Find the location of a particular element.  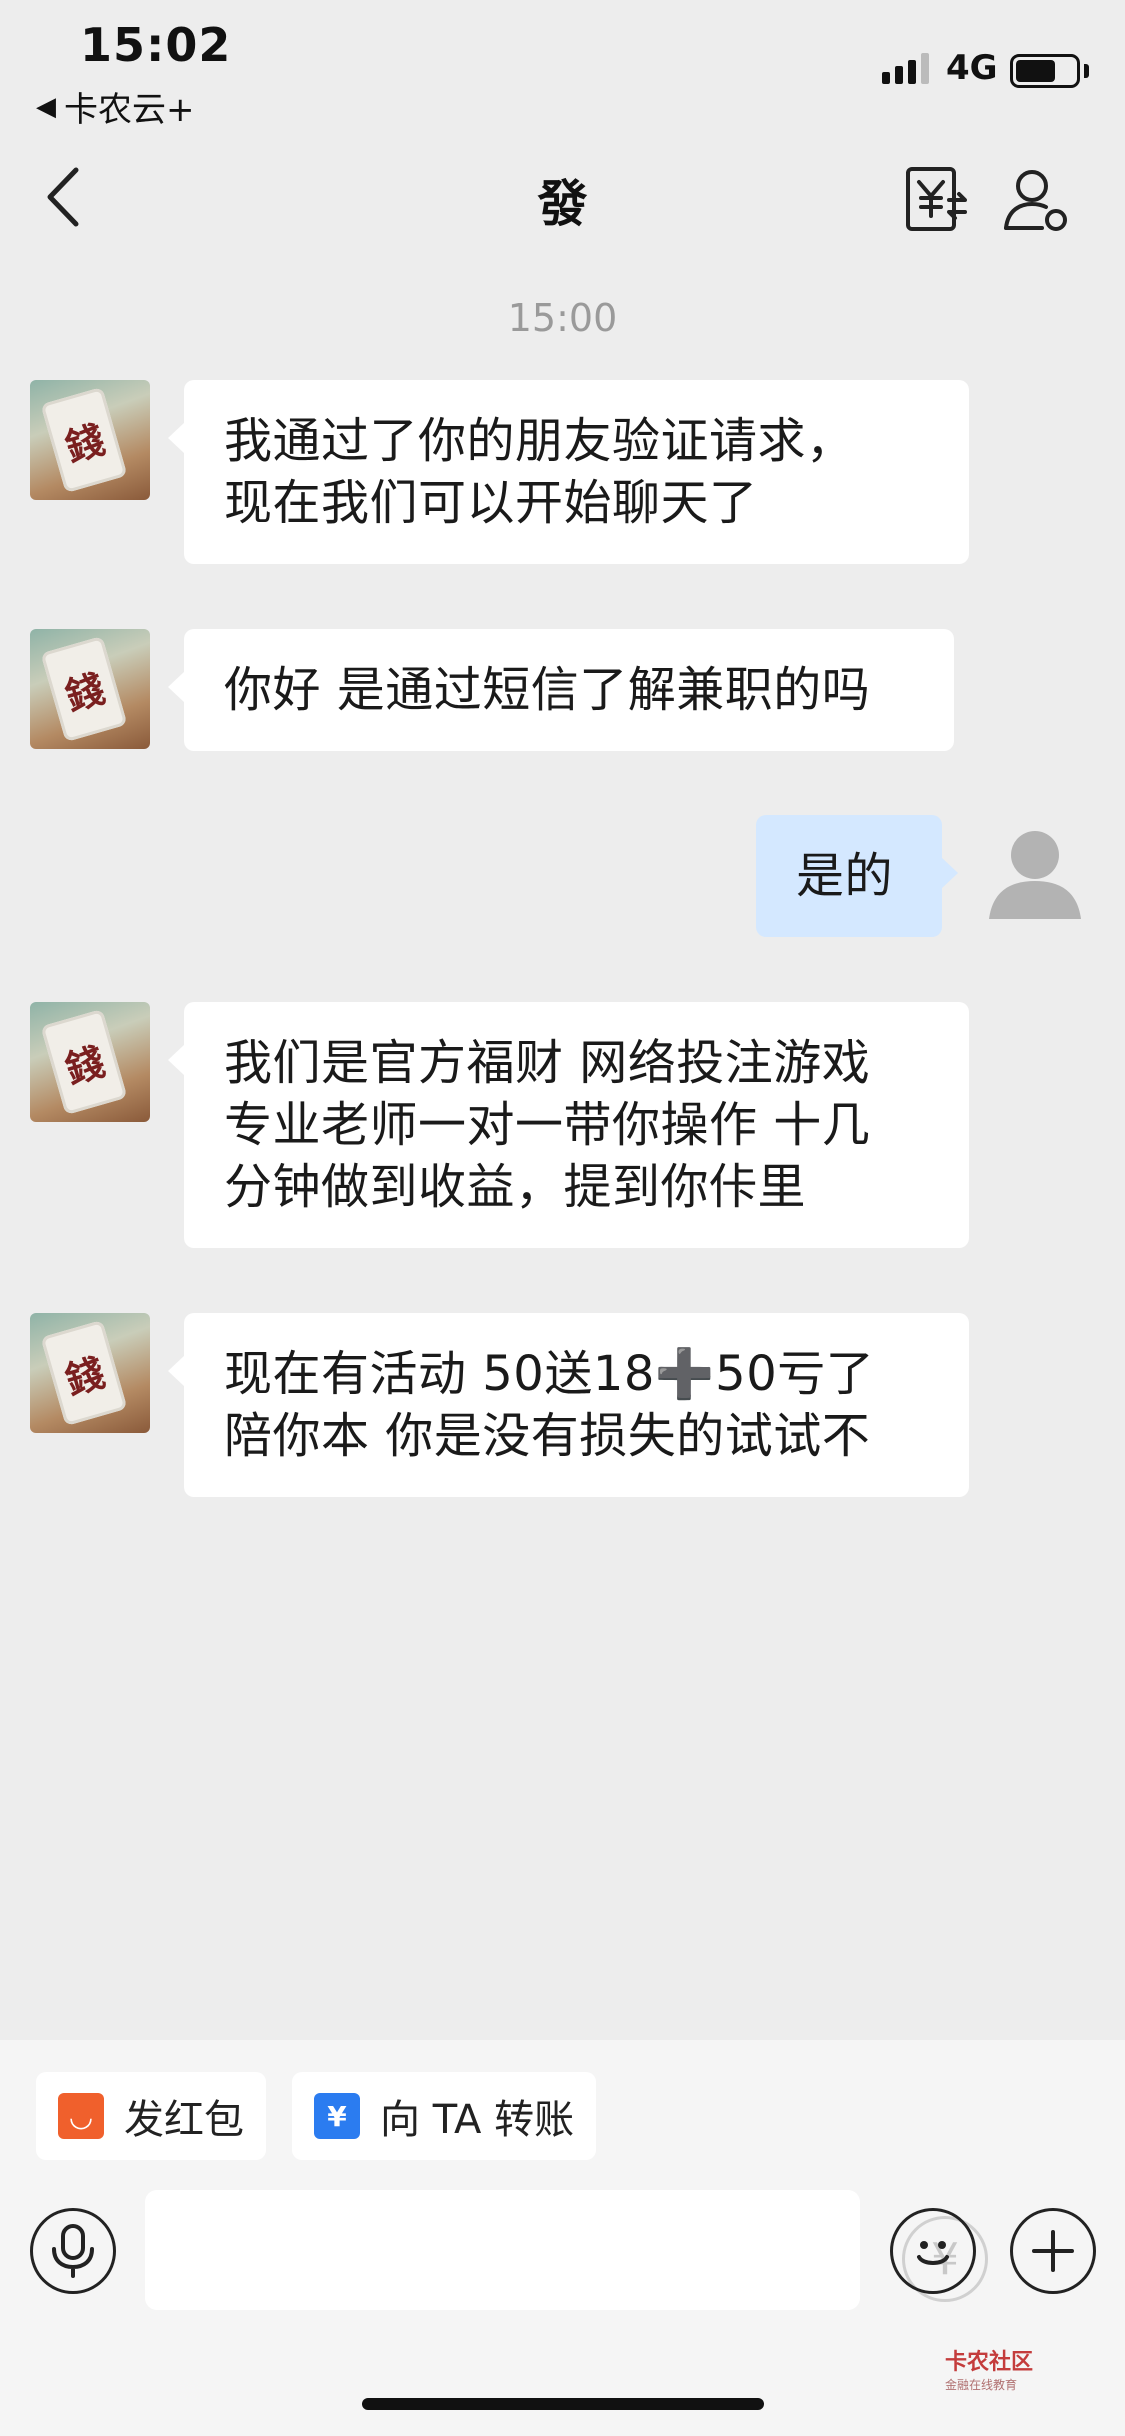

nav-bar: 發 is located at coordinates (562, 200).